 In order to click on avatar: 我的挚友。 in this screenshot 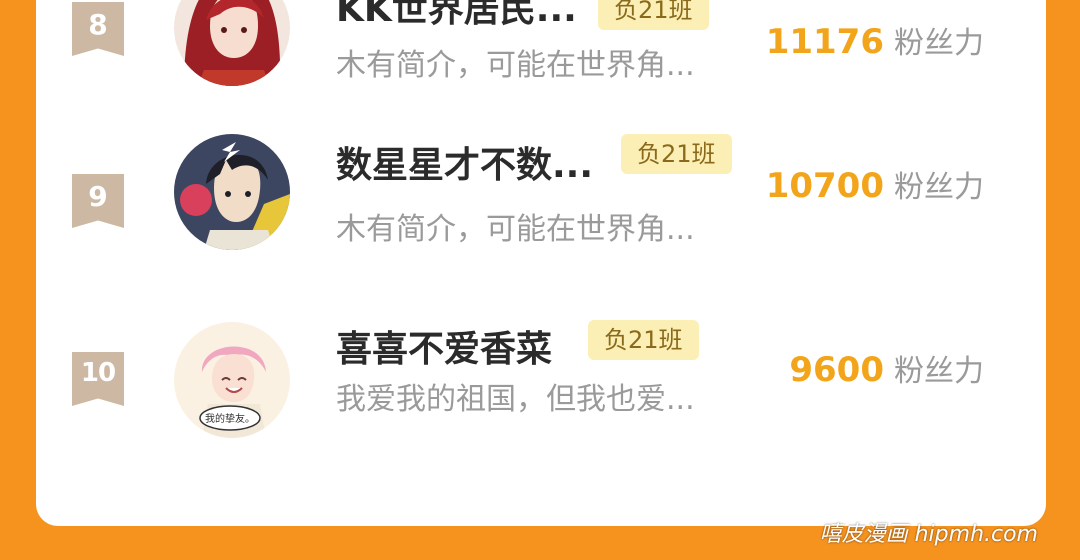, I will do `click(232, 380)`.